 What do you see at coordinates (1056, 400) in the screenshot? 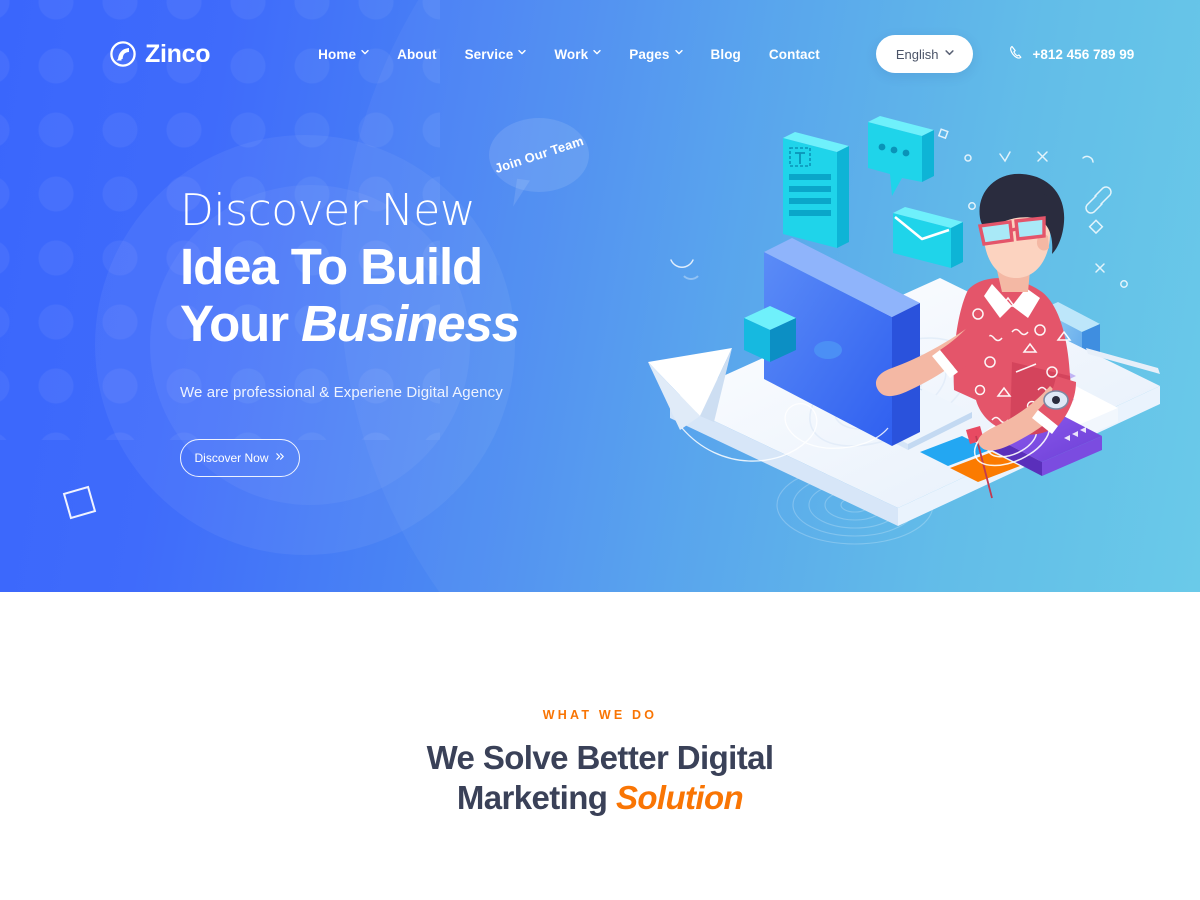
I see `wristwatch` at bounding box center [1056, 400].